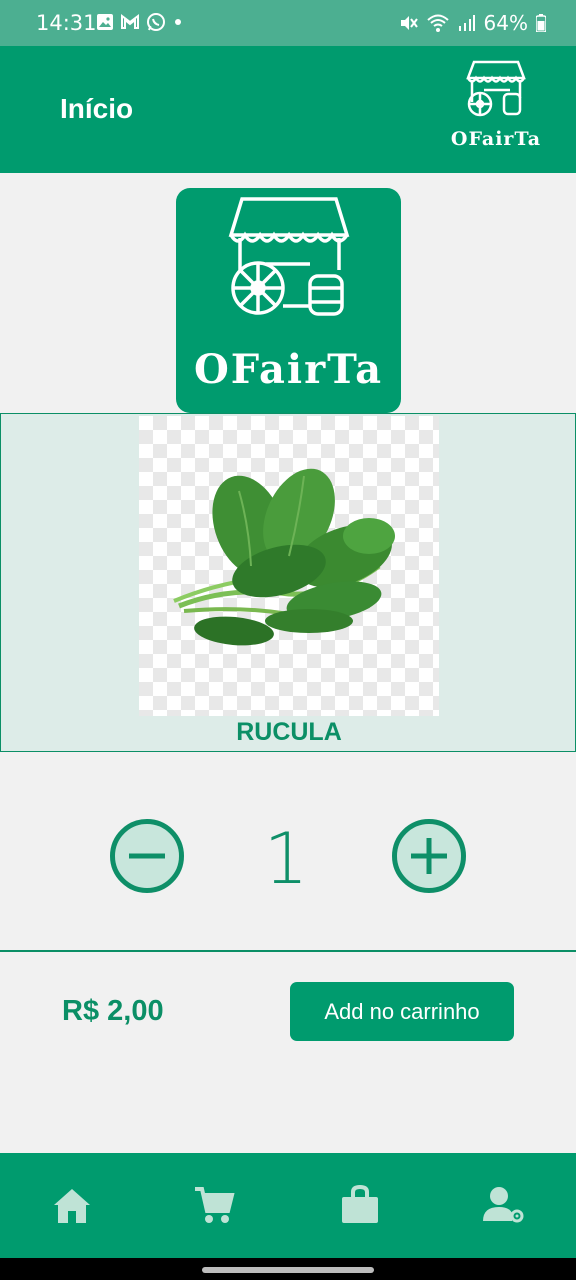  I want to click on decrease-quantity-button, so click(147, 856).